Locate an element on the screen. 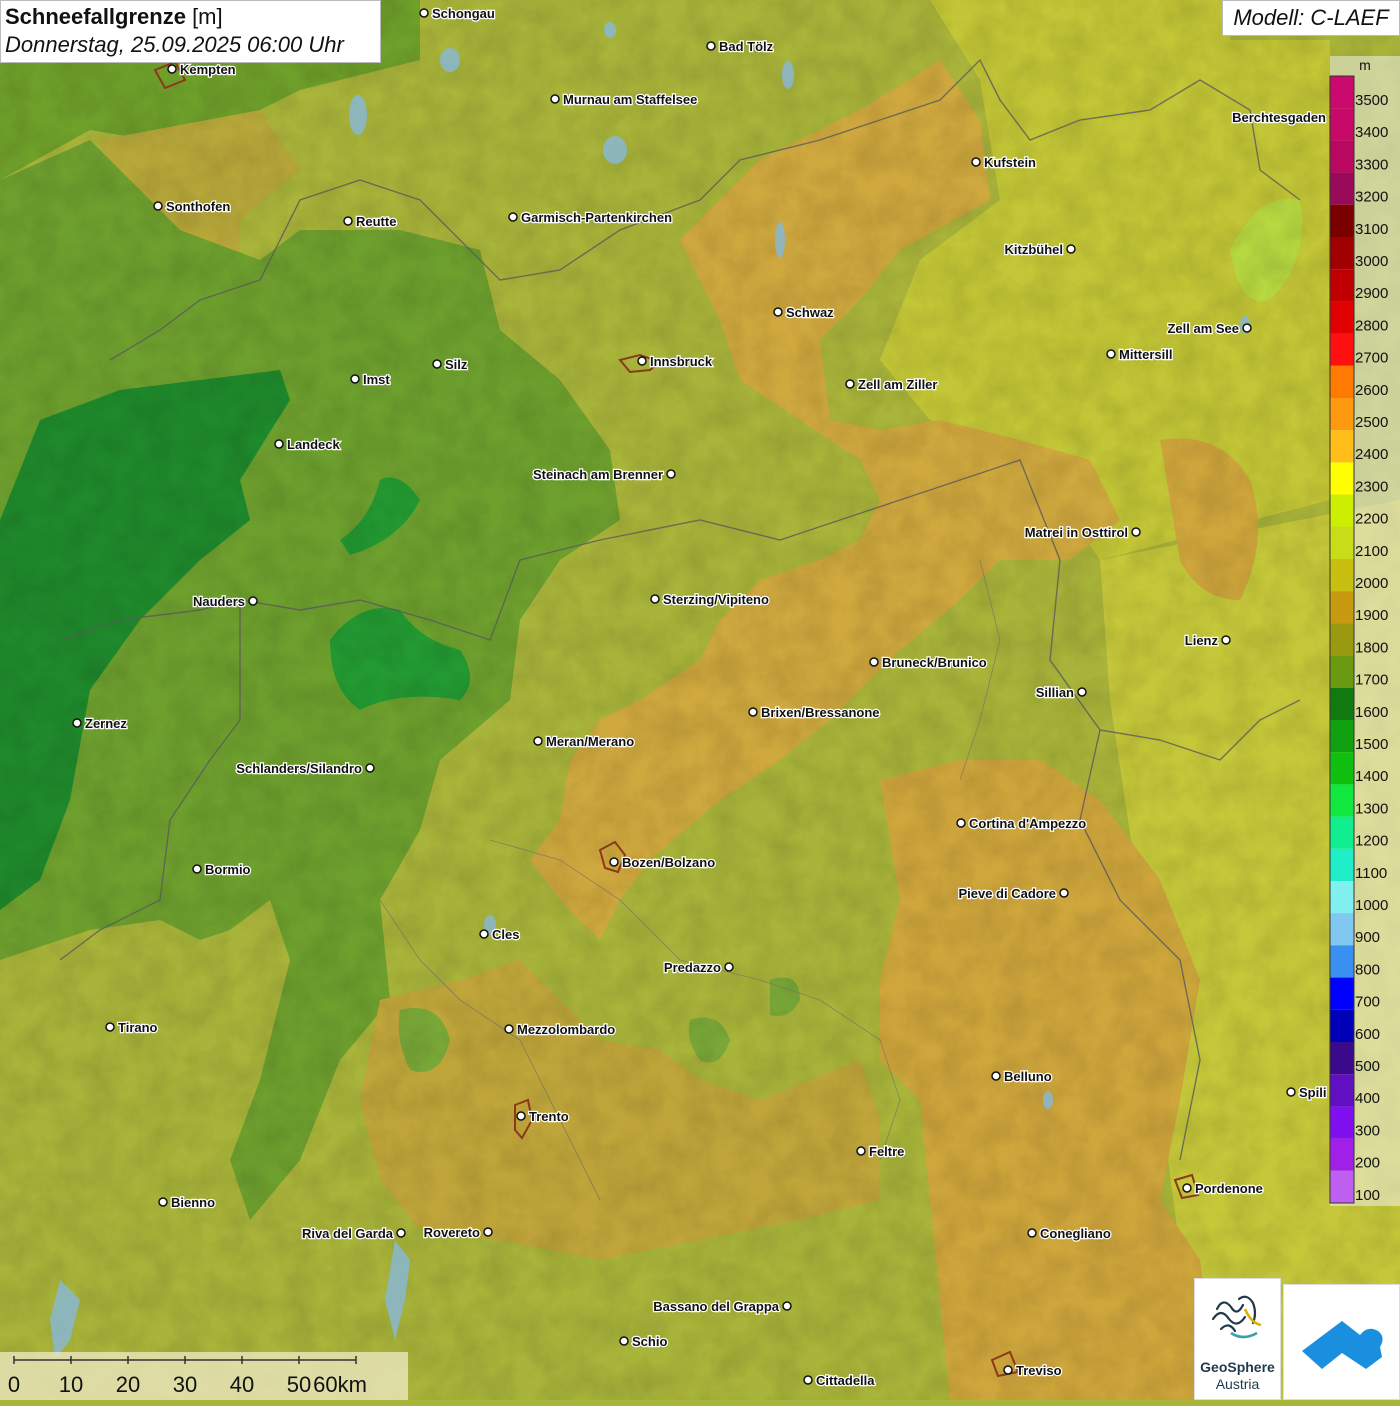 This screenshot has width=1400, height=1406. city-label: Schio is located at coordinates (649, 1341).